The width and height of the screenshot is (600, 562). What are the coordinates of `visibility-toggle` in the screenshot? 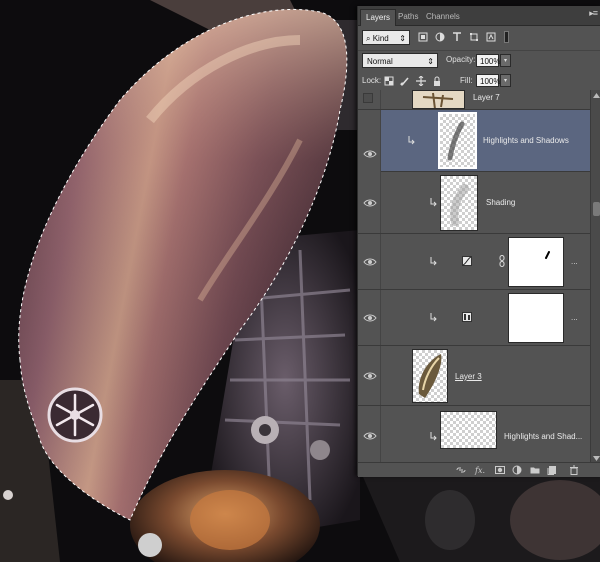 It's located at (368, 98).